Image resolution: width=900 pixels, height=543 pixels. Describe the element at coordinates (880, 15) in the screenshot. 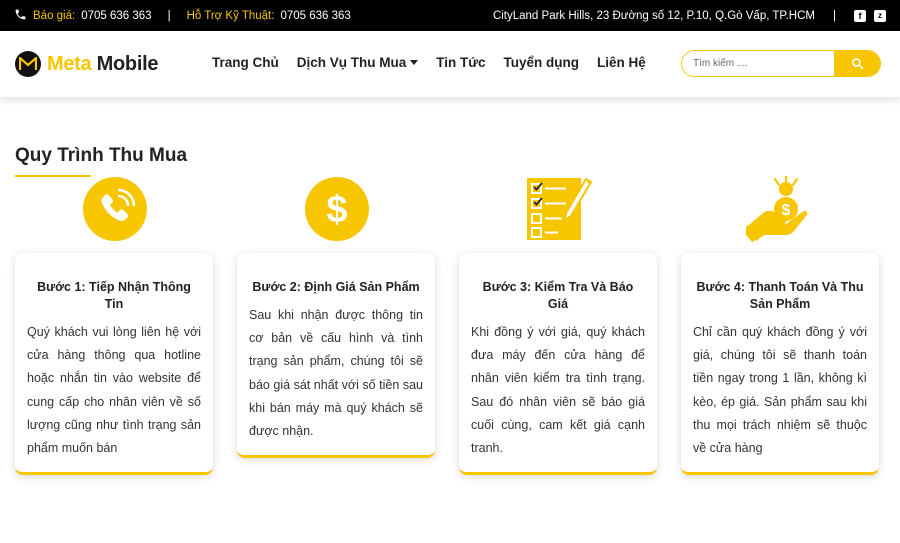

I see `zalo-icon: z` at that location.